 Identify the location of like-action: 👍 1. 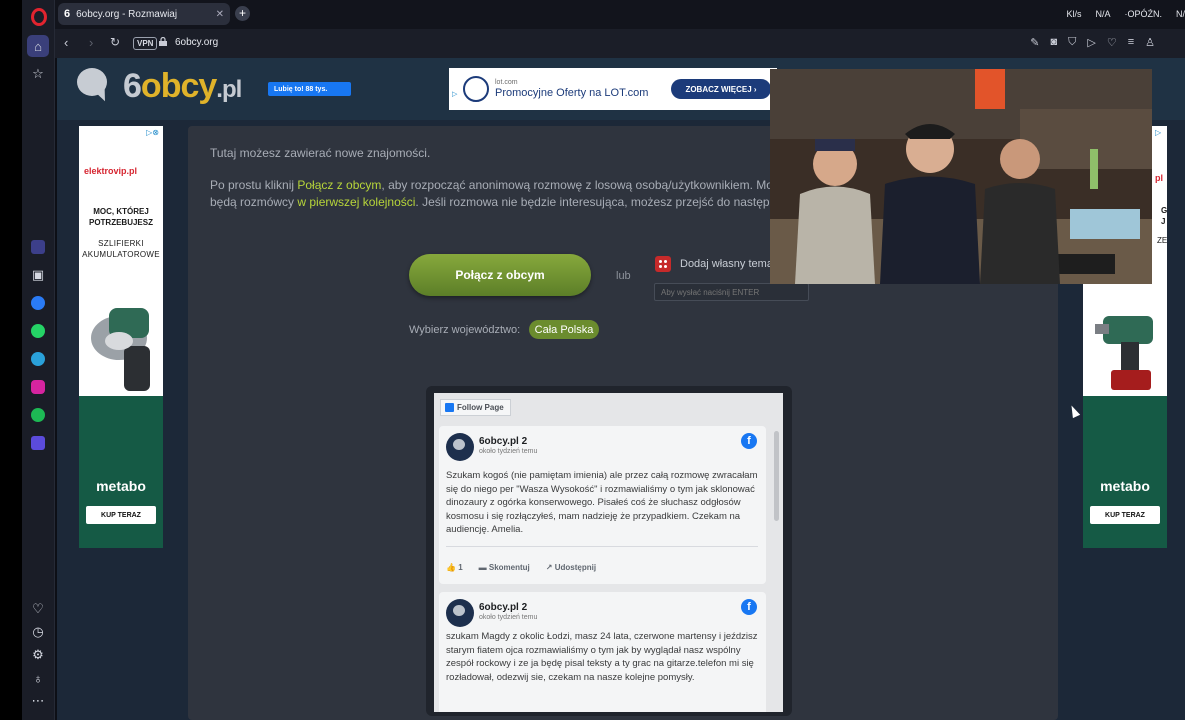
(454, 567).